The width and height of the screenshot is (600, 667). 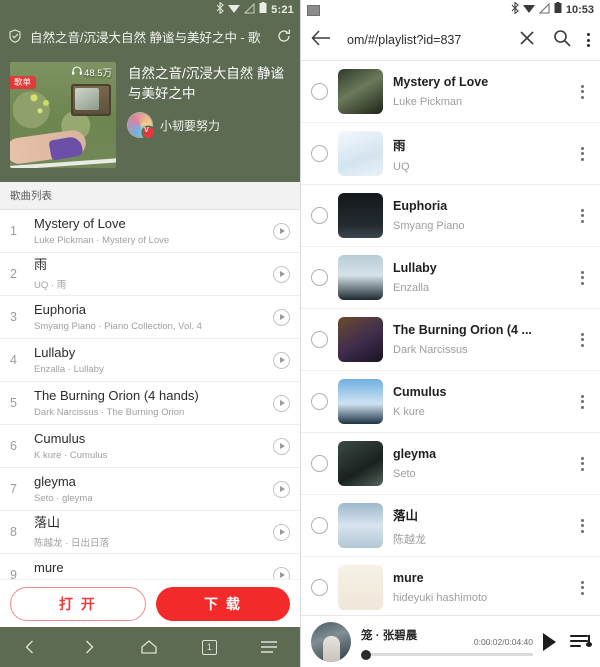 What do you see at coordinates (450, 154) in the screenshot?
I see `list-item: 雨 UQ` at bounding box center [450, 154].